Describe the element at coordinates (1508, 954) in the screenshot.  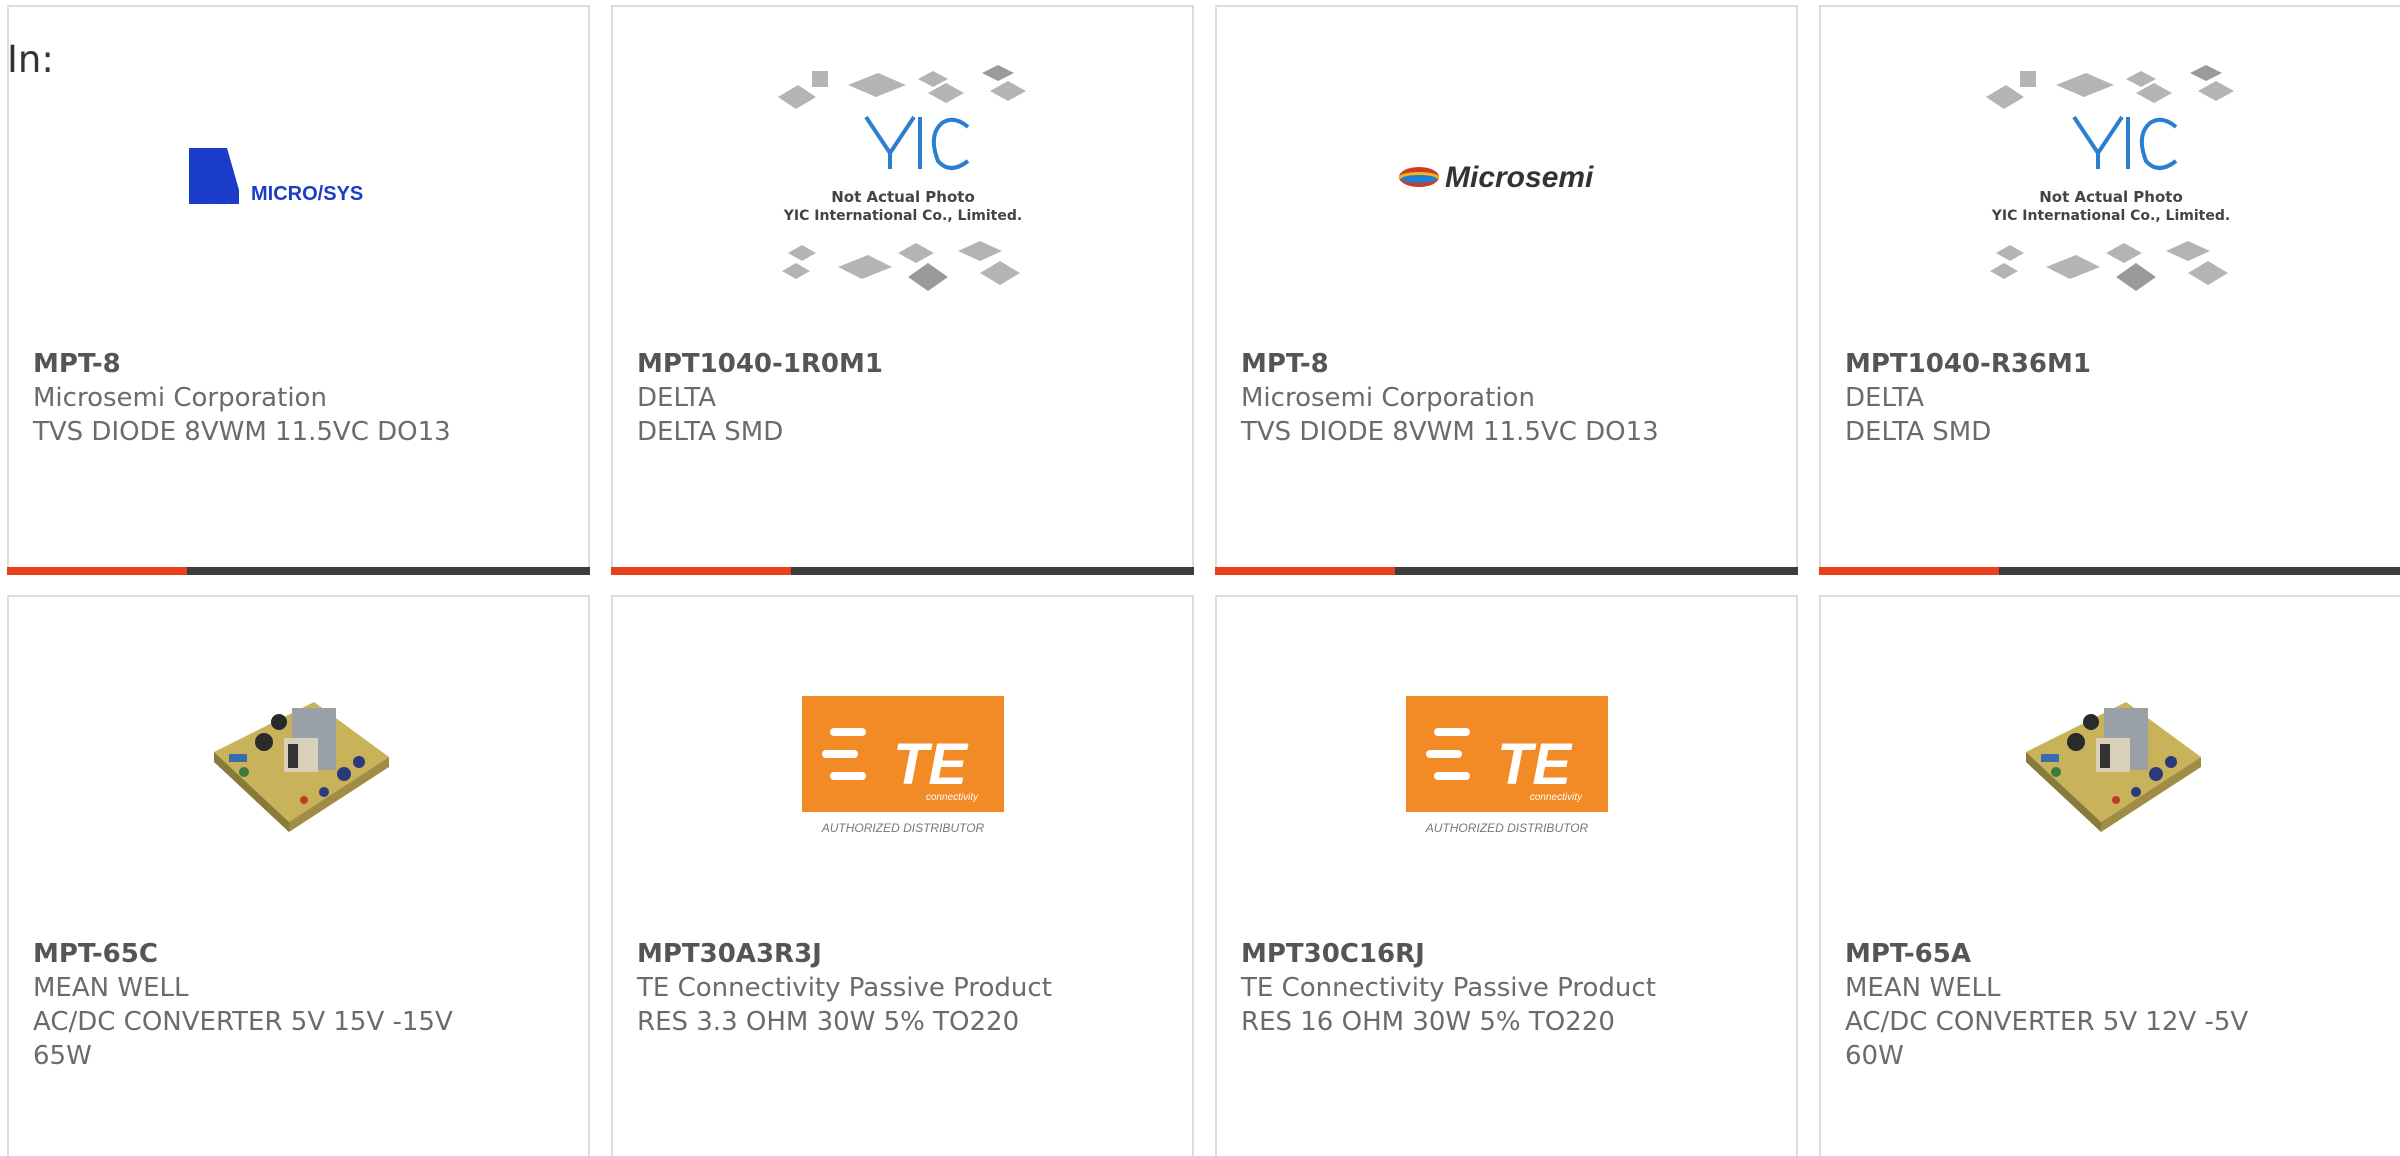
I see `part-number: MPT30C16RJ` at that location.